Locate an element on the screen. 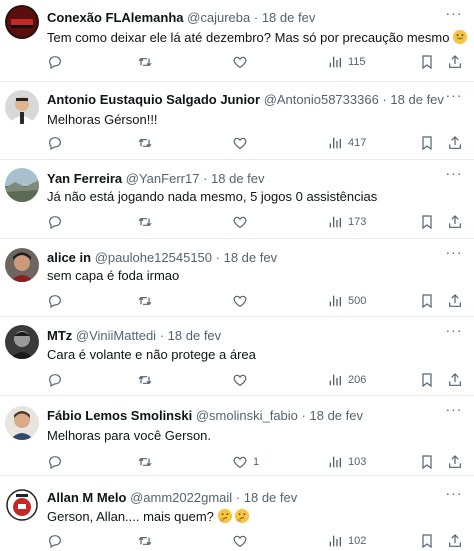 This screenshot has width=474, height=551. user-handle: @YanFerr17 is located at coordinates (163, 178).